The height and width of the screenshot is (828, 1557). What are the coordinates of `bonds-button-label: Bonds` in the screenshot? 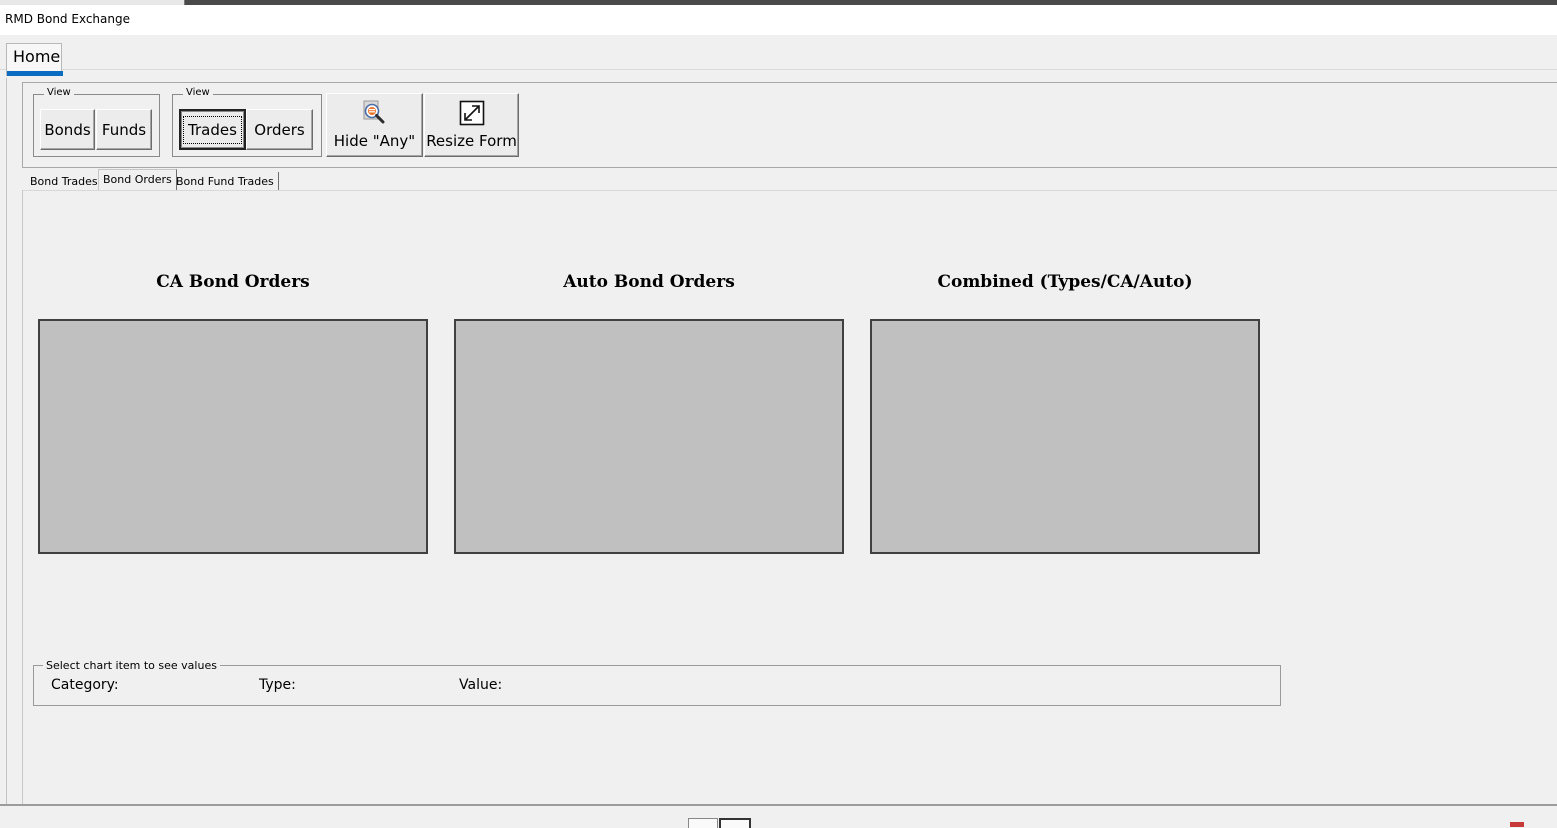 It's located at (67, 129).